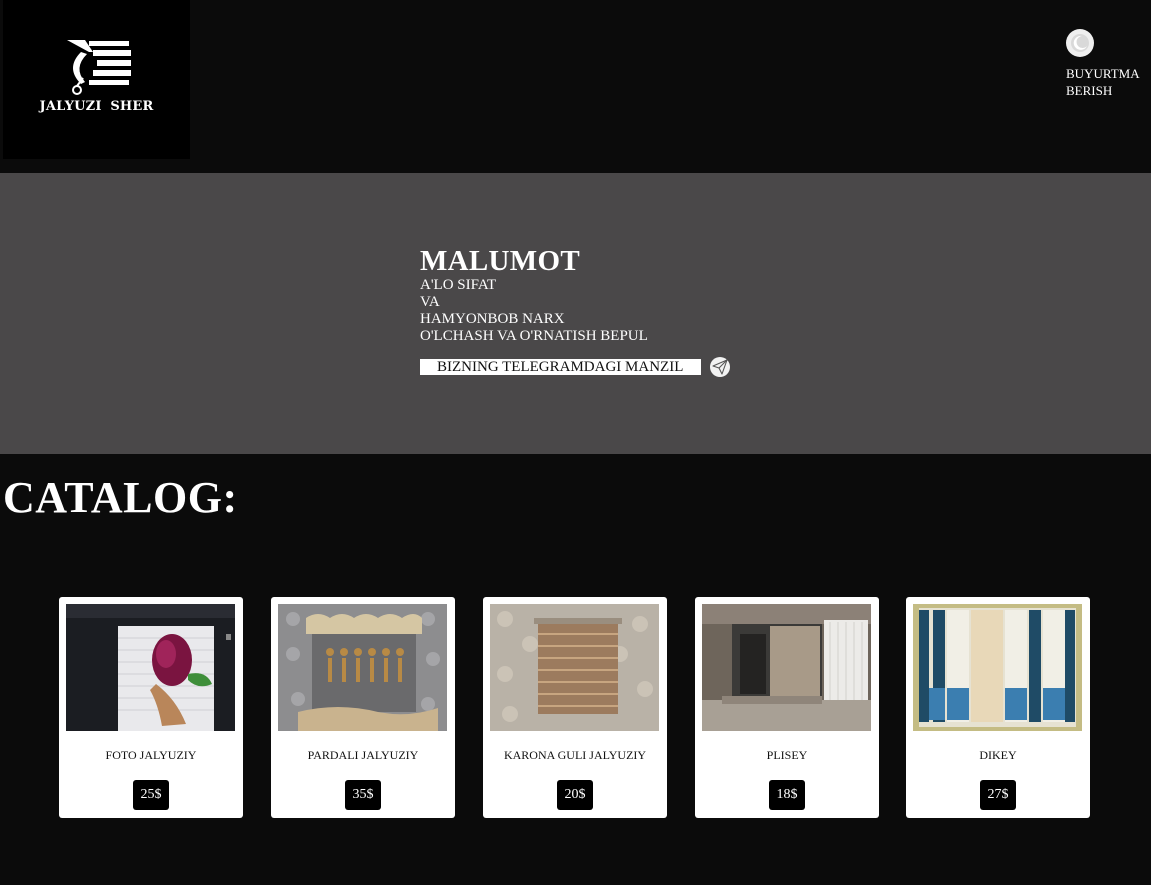 The height and width of the screenshot is (885, 1151). I want to click on logo: JALYUZI SHER, so click(96, 79).